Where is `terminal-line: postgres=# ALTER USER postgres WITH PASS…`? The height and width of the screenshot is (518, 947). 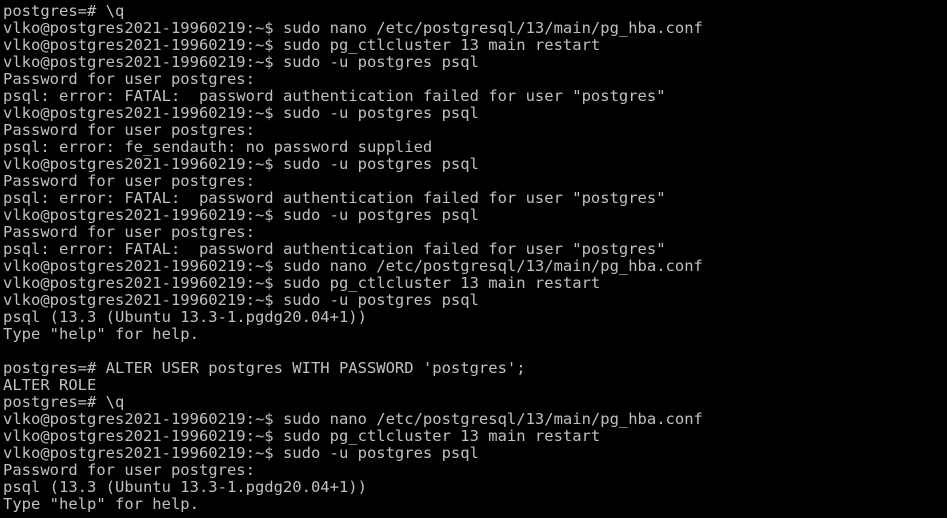
terminal-line: postgres=# ALTER USER postgres WITH PASS… is located at coordinates (264, 368).